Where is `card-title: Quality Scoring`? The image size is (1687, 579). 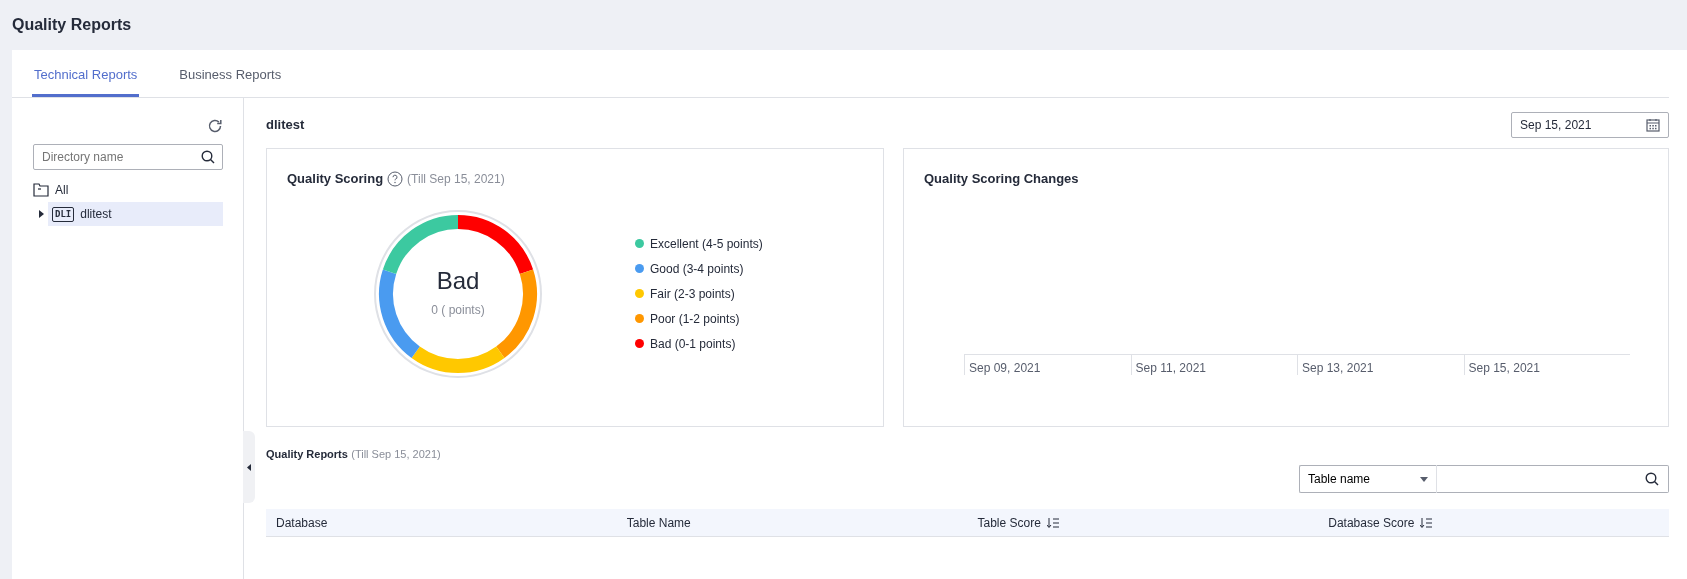
card-title: Quality Scoring is located at coordinates (335, 179).